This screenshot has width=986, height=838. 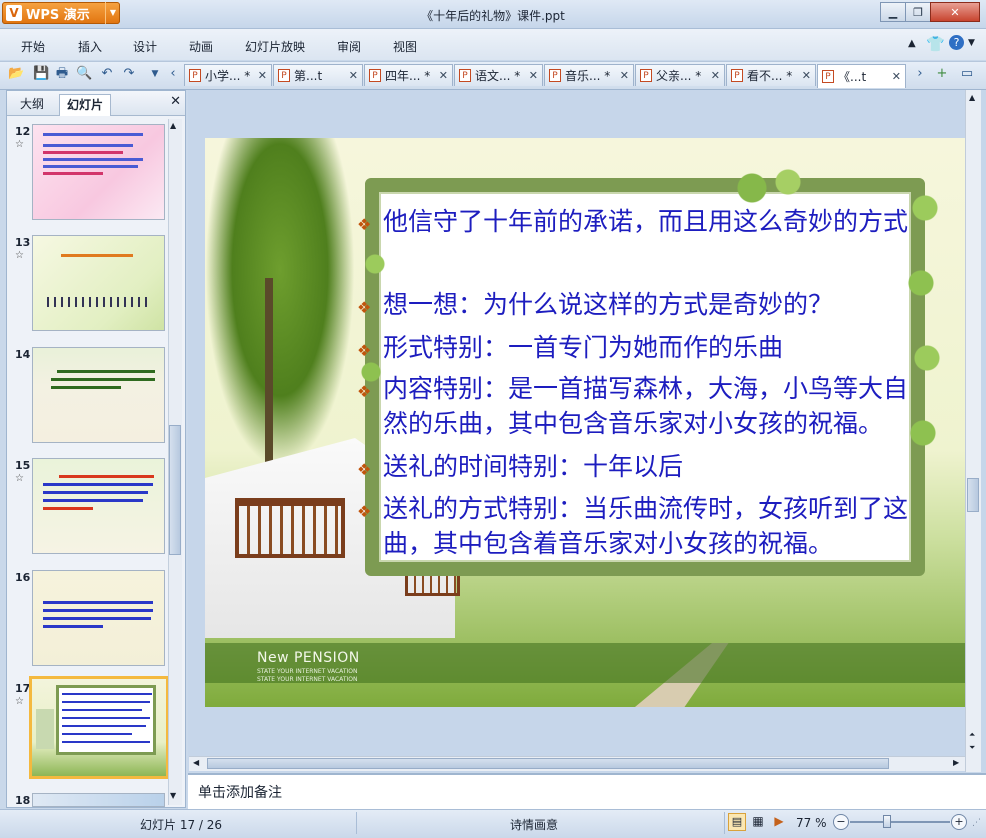 I want to click on panel-close-icon: ✕, so click(x=175, y=101).